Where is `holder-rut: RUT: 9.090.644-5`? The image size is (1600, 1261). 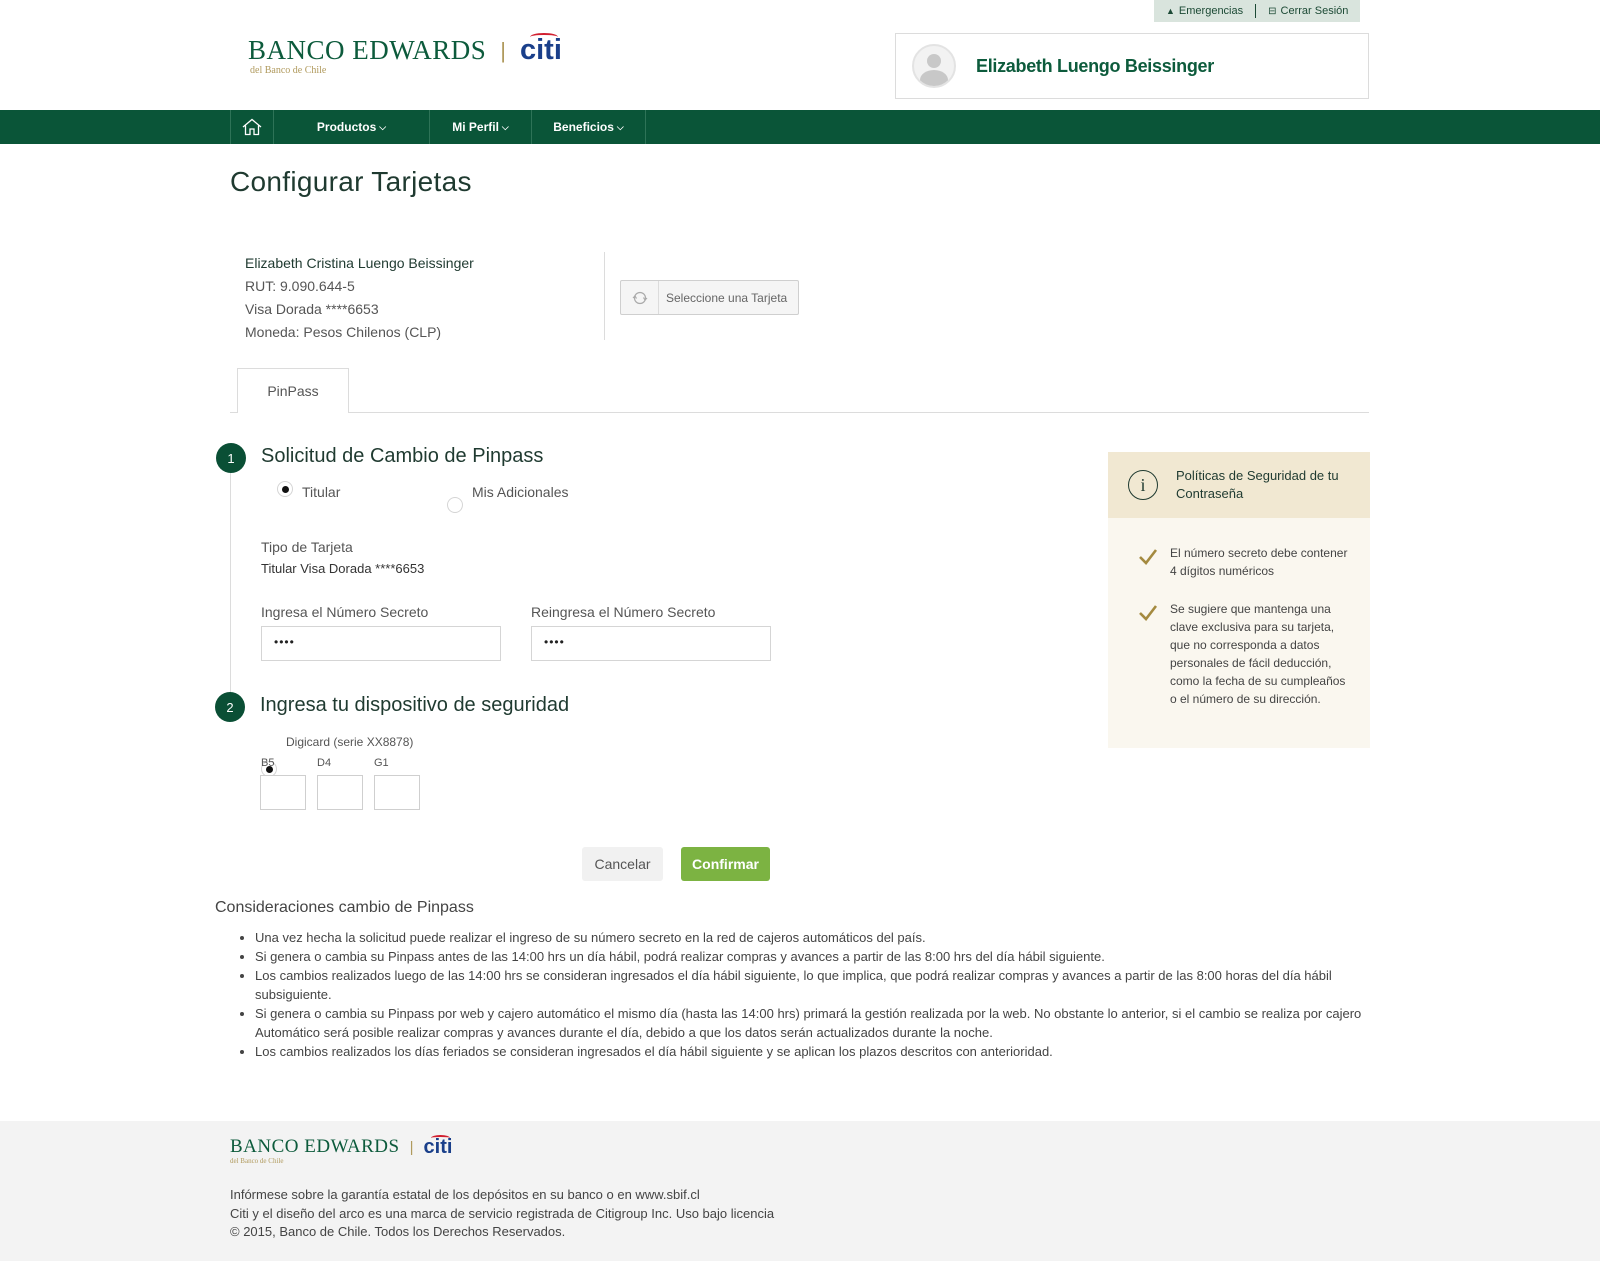 holder-rut: RUT: 9.090.644-5 is located at coordinates (300, 286).